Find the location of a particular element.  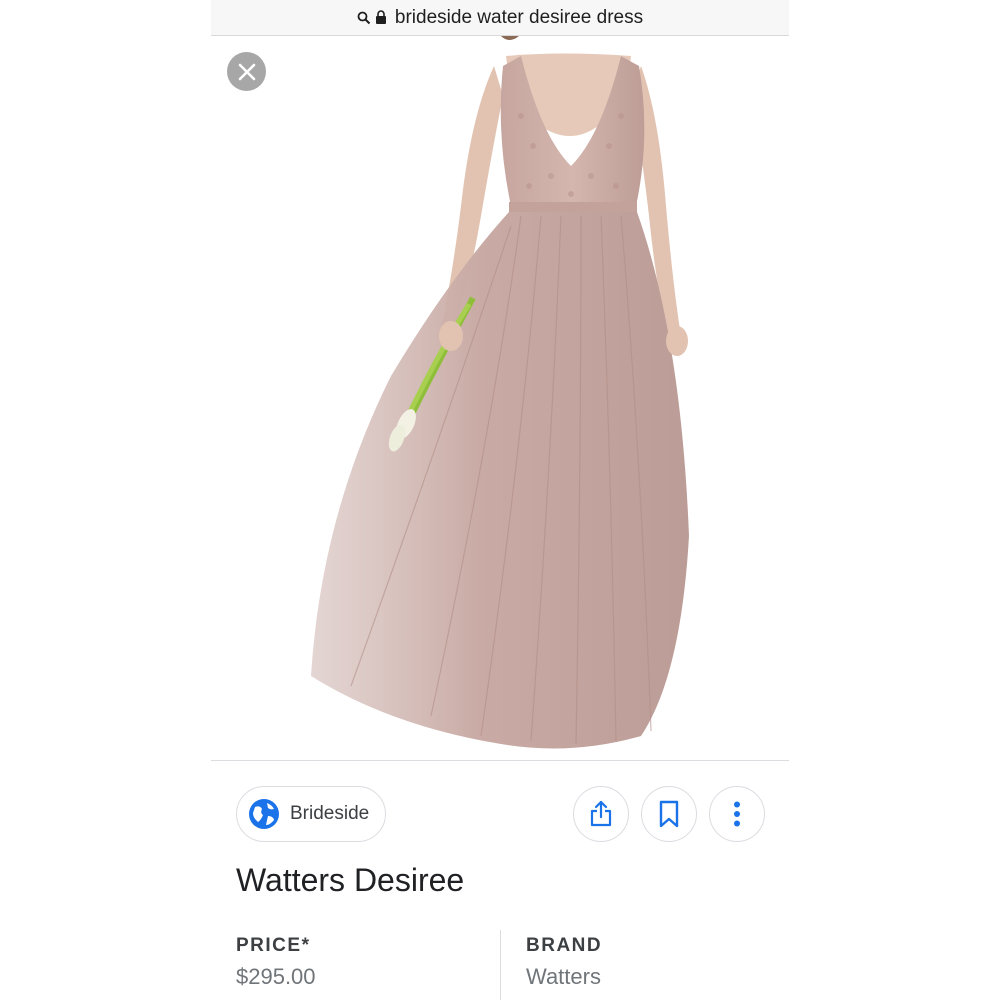

globe-icon is located at coordinates (264, 814).